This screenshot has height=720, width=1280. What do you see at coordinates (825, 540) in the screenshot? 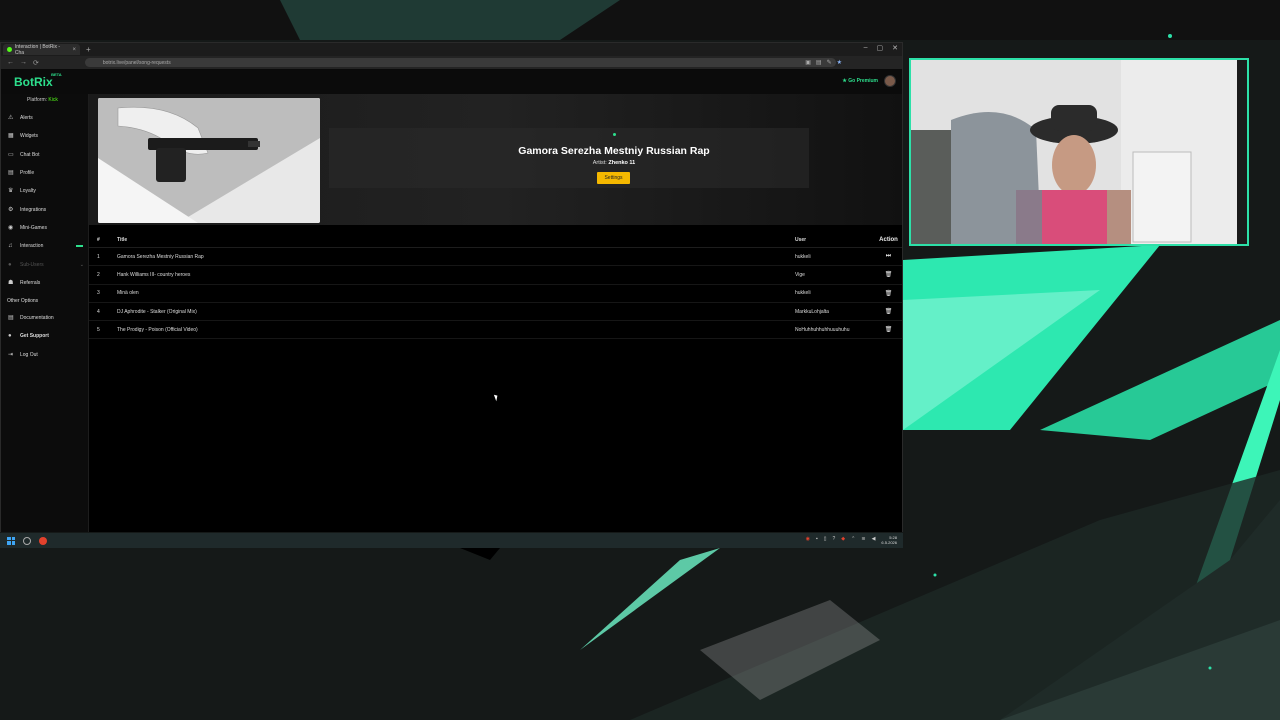
I see `tray-app-icon: ▯` at bounding box center [825, 540].